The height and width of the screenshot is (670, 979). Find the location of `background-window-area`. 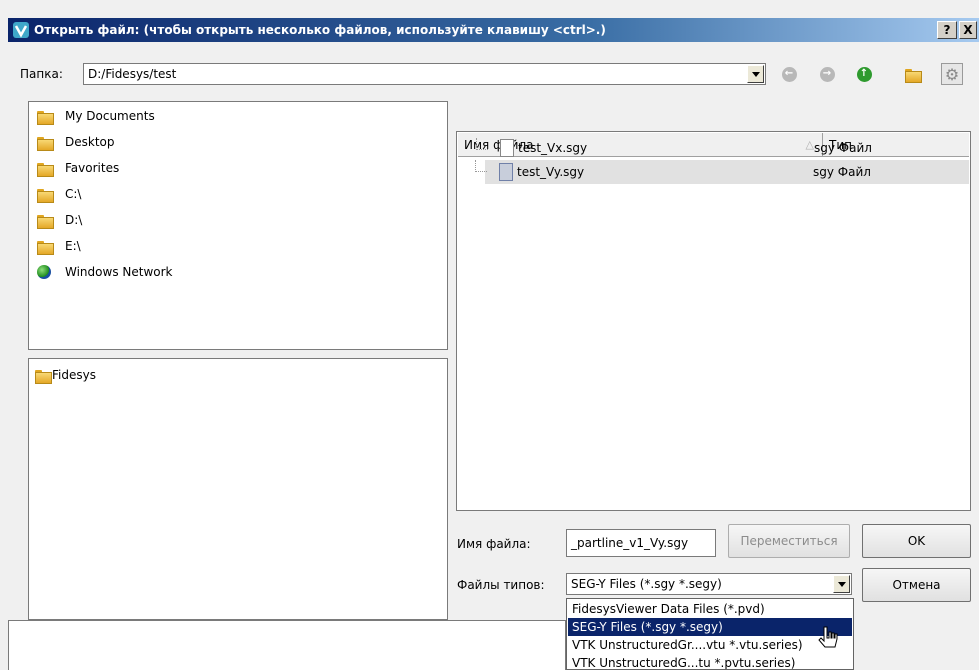

background-window-area is located at coordinates (287, 645).